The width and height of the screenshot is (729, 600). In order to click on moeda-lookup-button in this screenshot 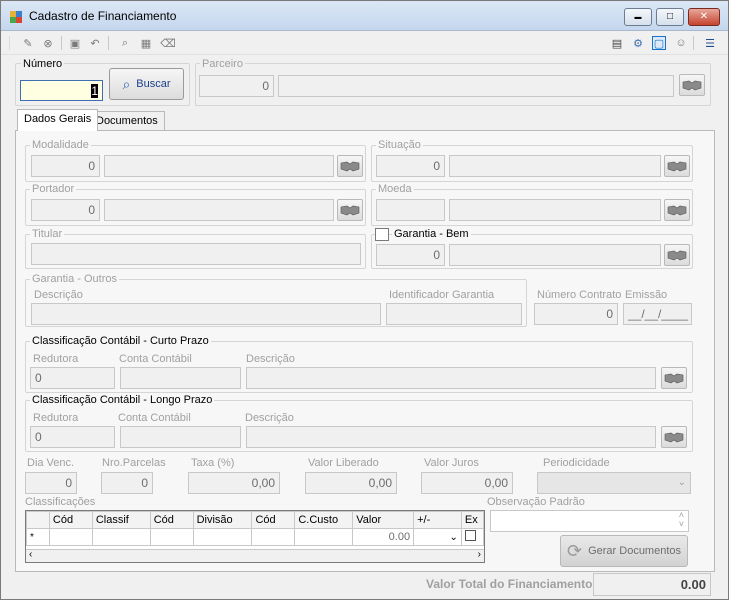, I will do `click(677, 210)`.